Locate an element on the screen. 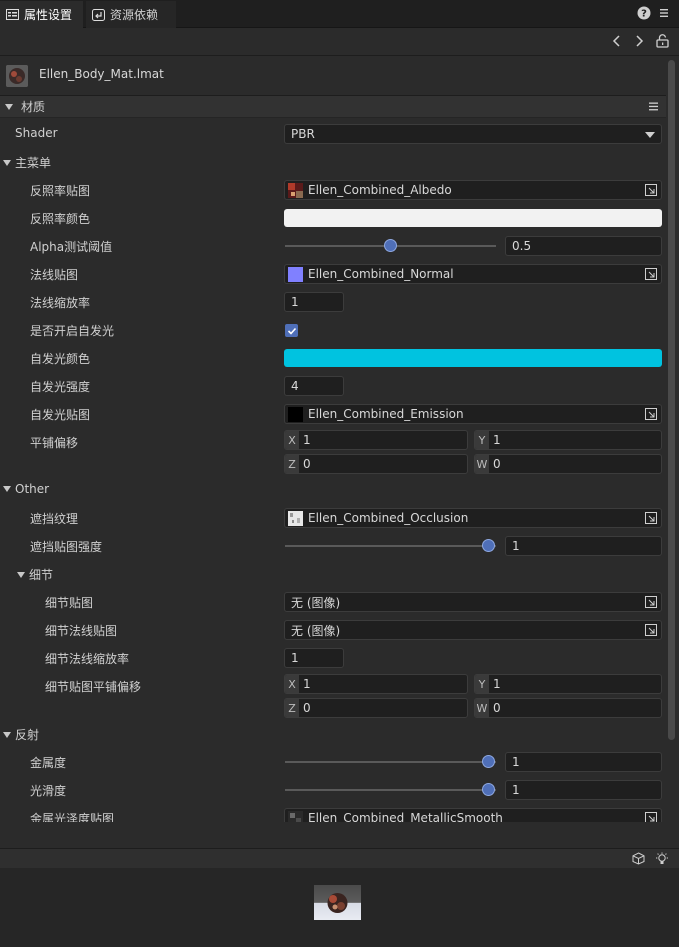  group-detail: 细节 is located at coordinates (35, 574).